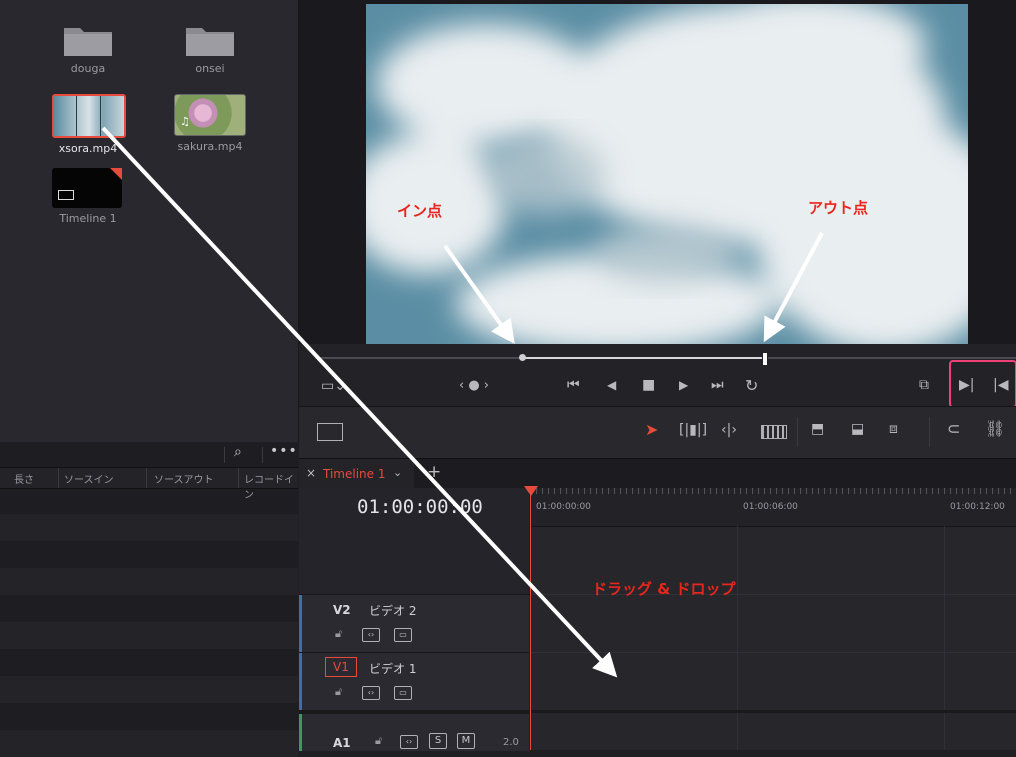 The image size is (1016, 757). What do you see at coordinates (438, 741) in the screenshot?
I see `solo-button: S` at bounding box center [438, 741].